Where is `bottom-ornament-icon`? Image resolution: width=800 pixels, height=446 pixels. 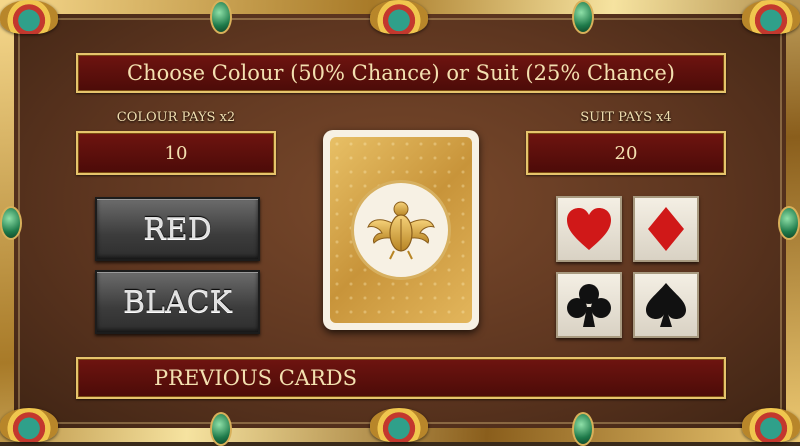 bottom-ornament-icon is located at coordinates (399, 425).